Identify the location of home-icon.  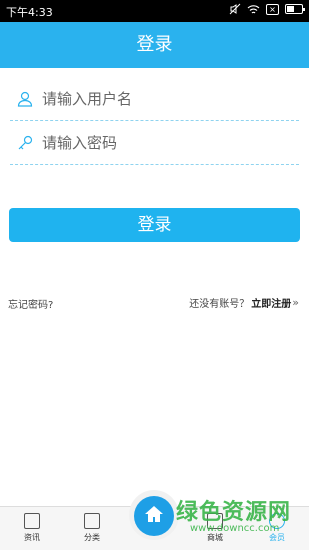
(154, 516).